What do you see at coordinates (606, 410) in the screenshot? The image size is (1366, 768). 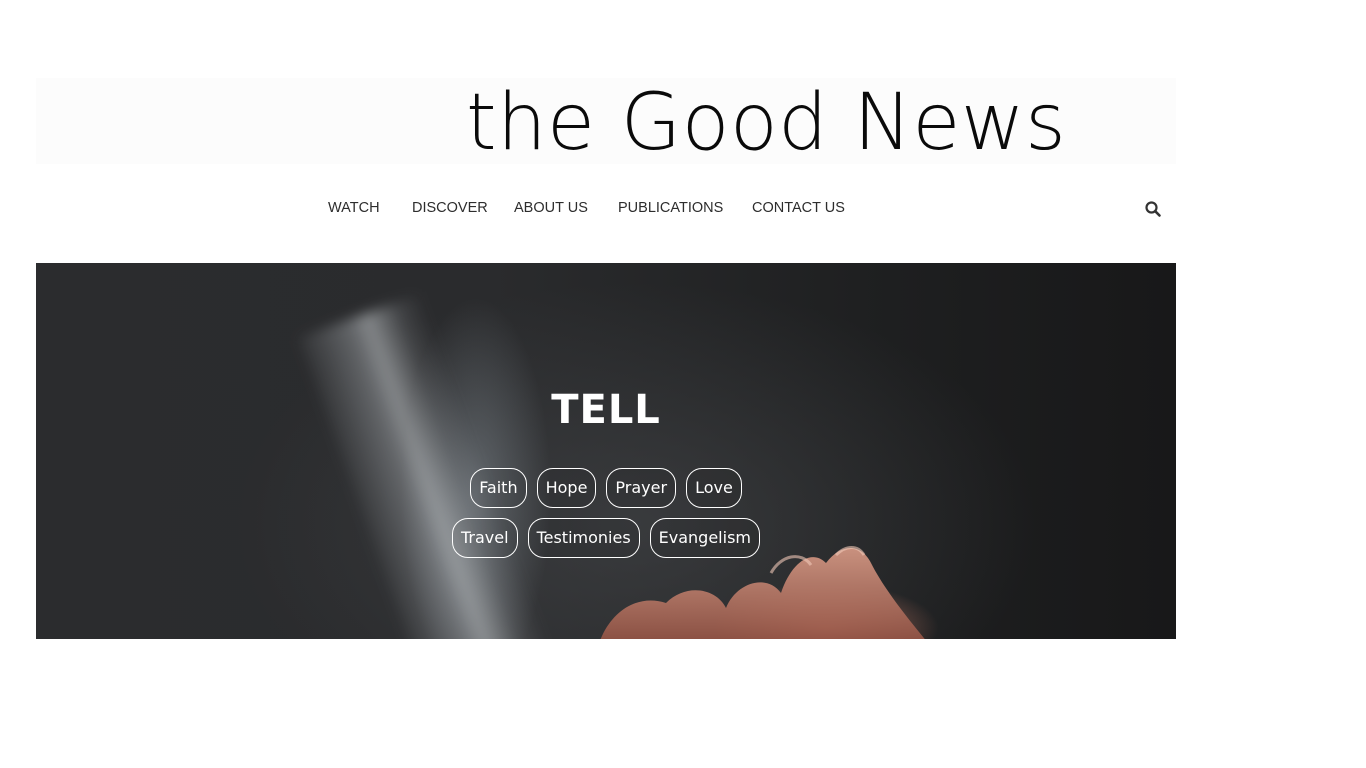 I see `hero-title: TELL` at bounding box center [606, 410].